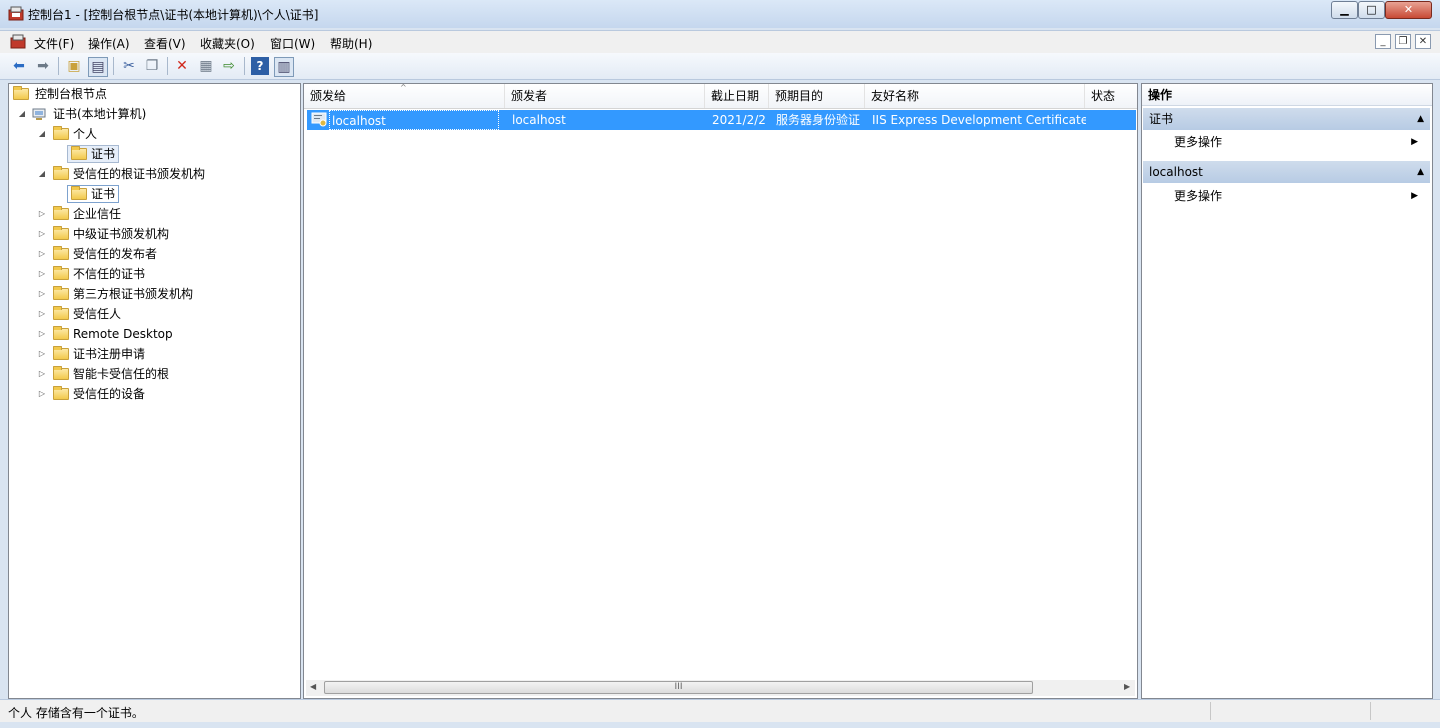 The width and height of the screenshot is (1440, 728). Describe the element at coordinates (1403, 41) in the screenshot. I see `child-restore-button: ❐` at that location.